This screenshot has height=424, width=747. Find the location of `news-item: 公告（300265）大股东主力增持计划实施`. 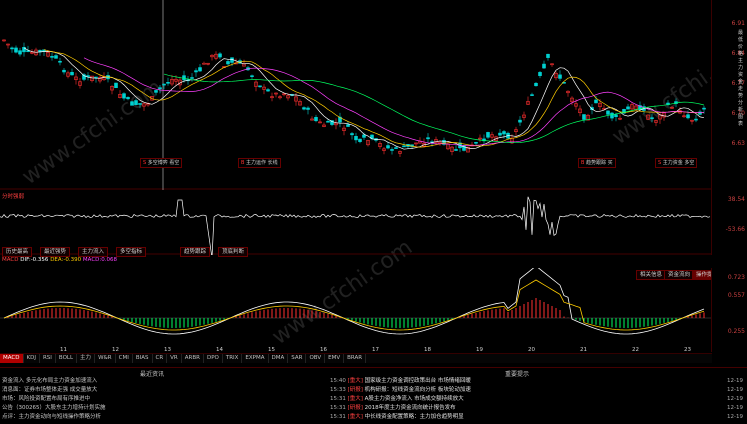

news-item: 公告（300265）大股东主力增持计划实施 is located at coordinates (54, 408).